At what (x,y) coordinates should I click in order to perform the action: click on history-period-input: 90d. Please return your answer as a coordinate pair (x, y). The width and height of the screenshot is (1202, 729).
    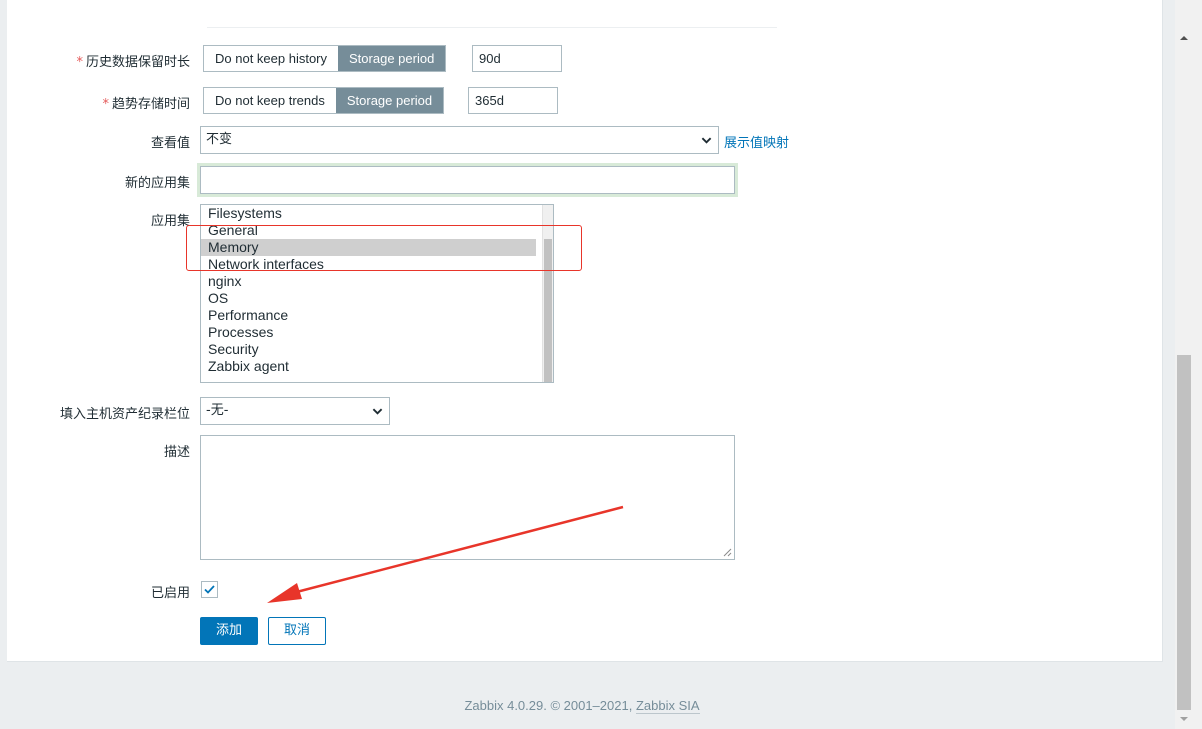
    Looking at the image, I should click on (517, 58).